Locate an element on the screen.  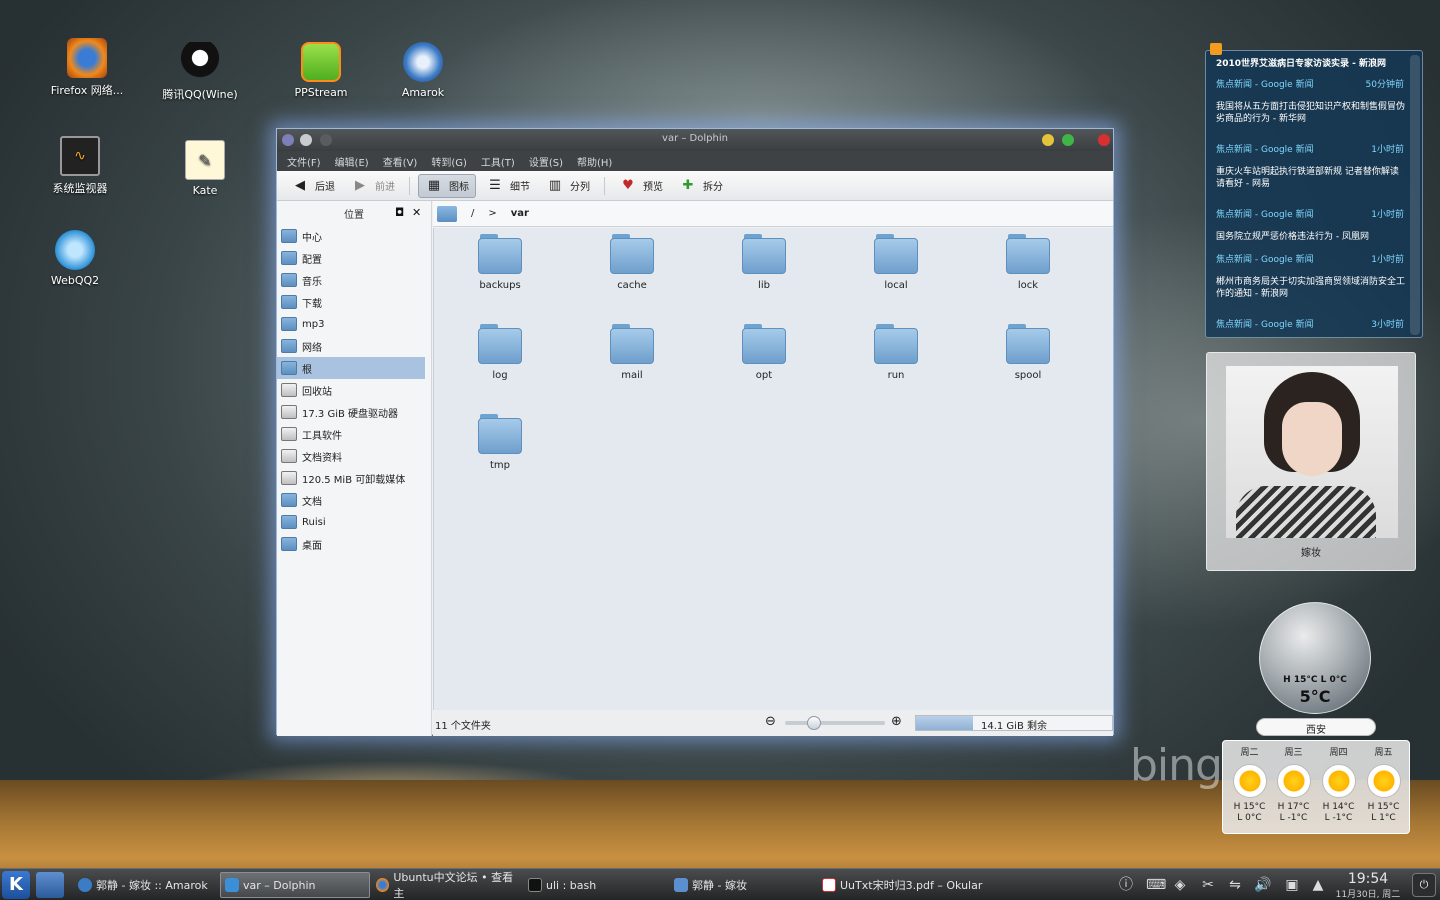
desktop-icon-amarok: Amarok is located at coordinates (423, 70).